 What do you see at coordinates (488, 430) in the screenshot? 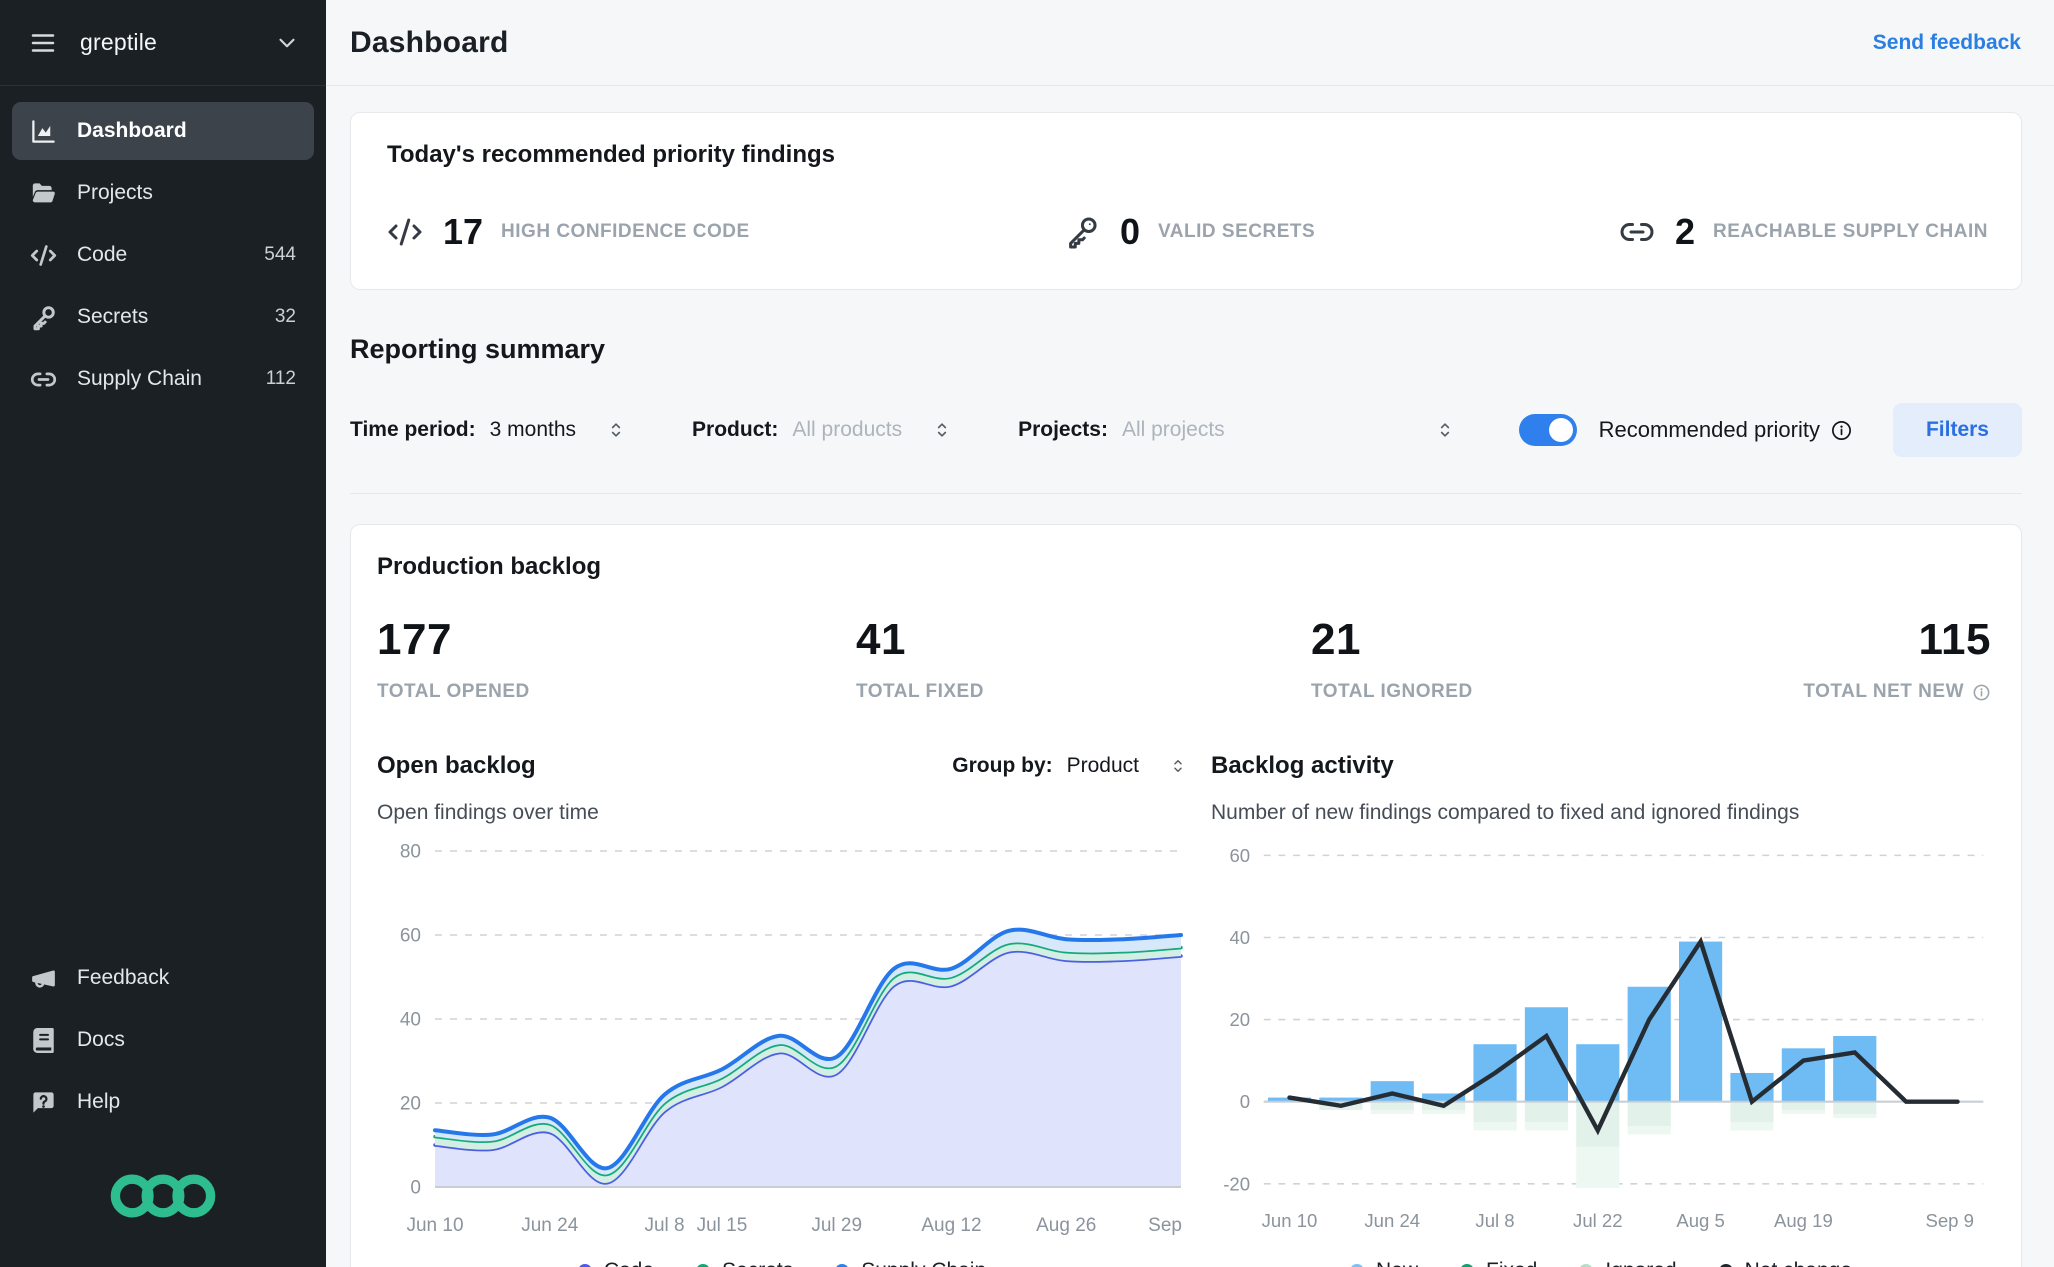
I see `time-period-select: Time period: 3 months` at bounding box center [488, 430].